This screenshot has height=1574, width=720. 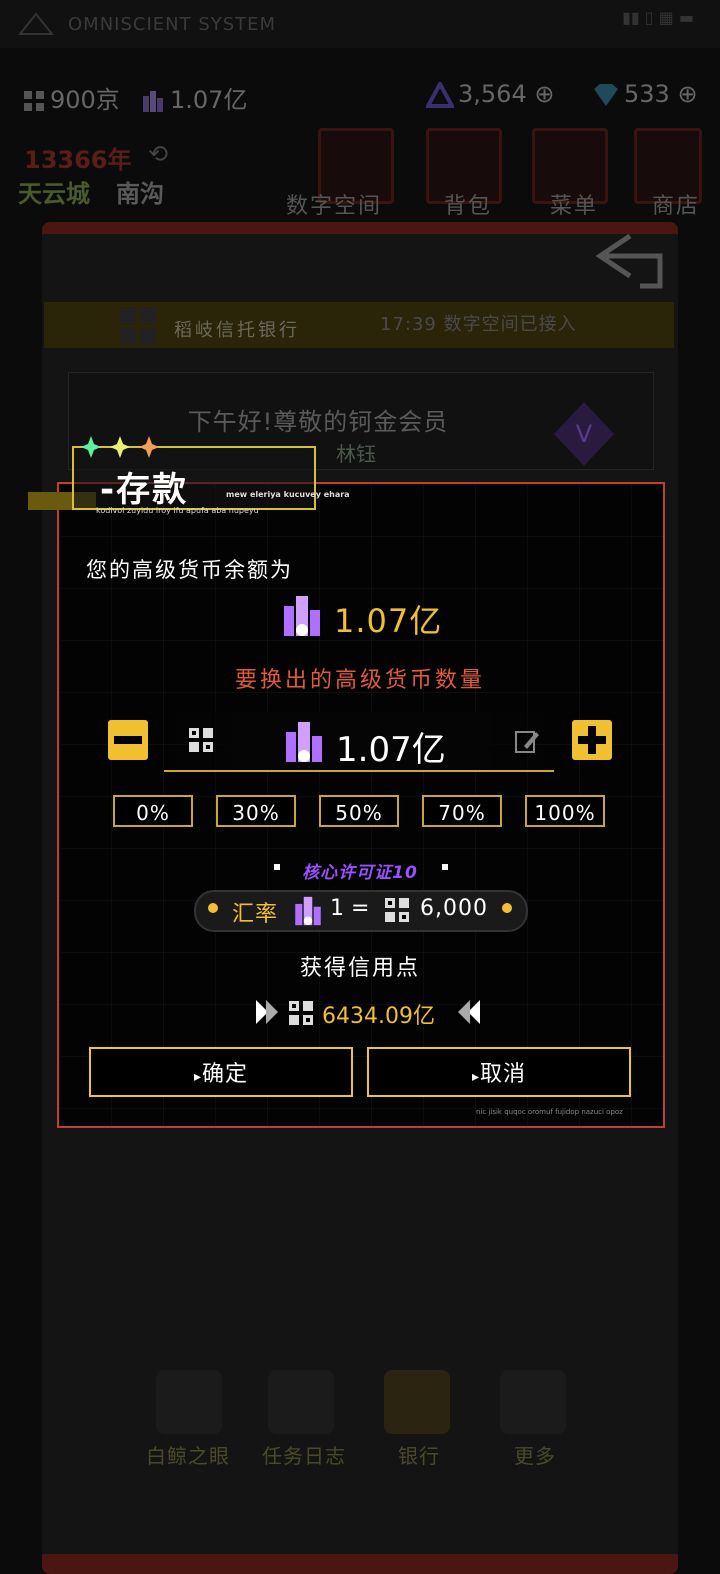 What do you see at coordinates (189, 1402) in the screenshot?
I see `whale-eye-icon` at bounding box center [189, 1402].